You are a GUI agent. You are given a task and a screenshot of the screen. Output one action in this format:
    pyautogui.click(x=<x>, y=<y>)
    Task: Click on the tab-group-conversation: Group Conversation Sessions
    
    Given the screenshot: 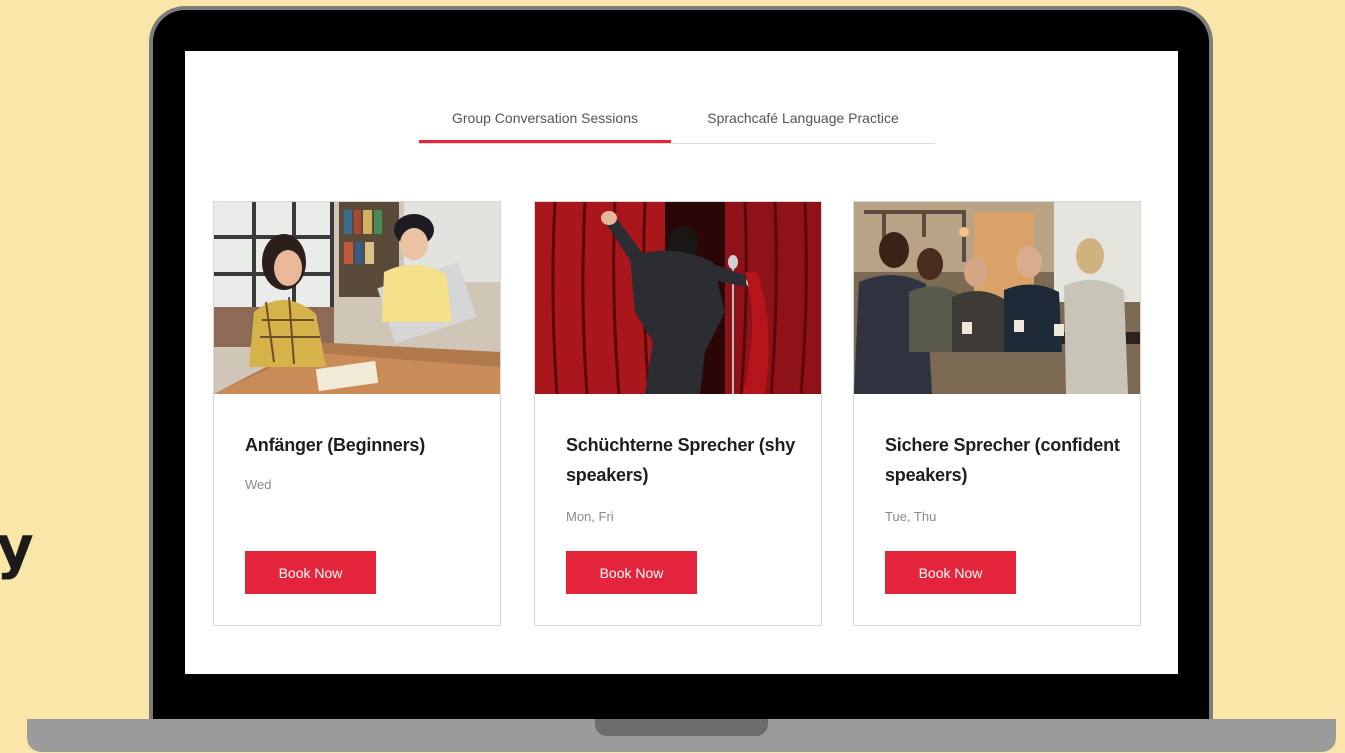 What is the action you would take?
    pyautogui.click(x=545, y=124)
    